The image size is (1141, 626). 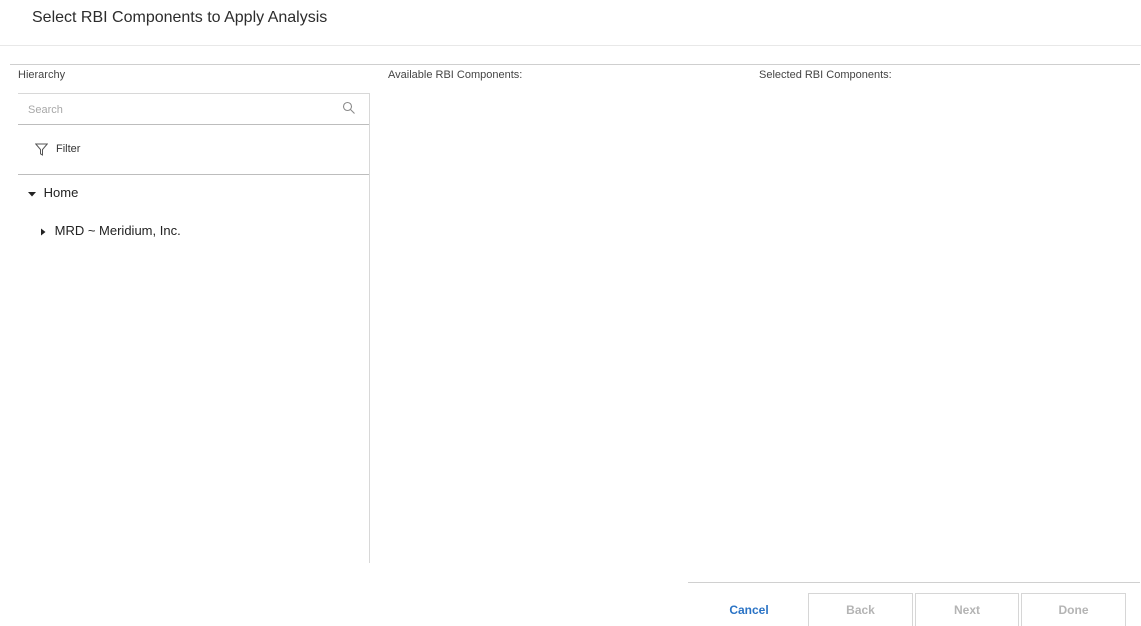 What do you see at coordinates (575, 64) in the screenshot?
I see `header-divider` at bounding box center [575, 64].